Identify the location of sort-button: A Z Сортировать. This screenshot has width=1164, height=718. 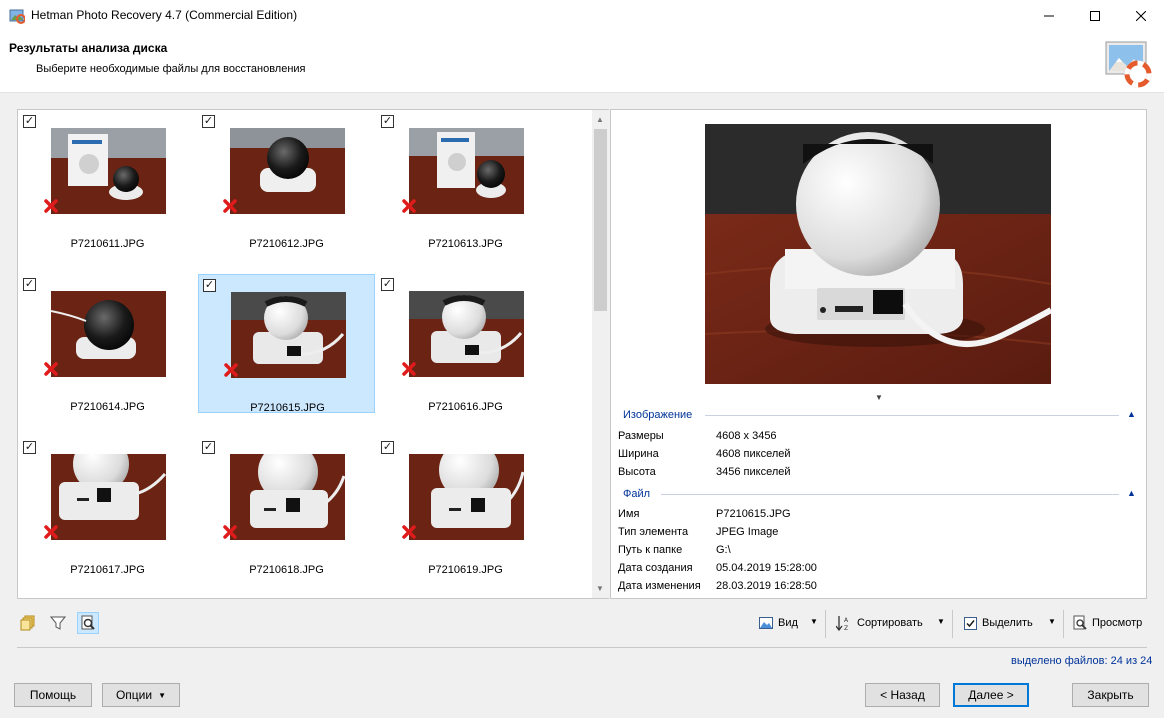
(879, 623).